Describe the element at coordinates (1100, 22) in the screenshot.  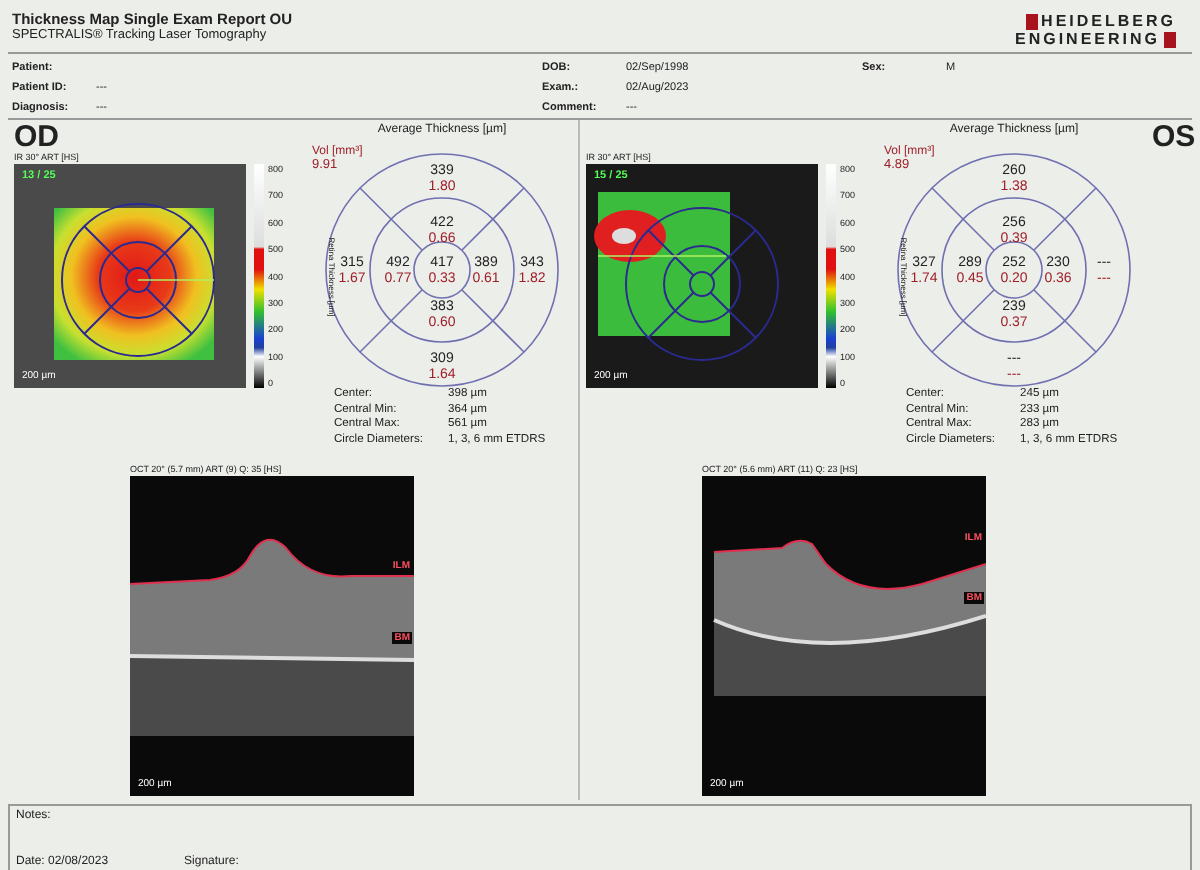
I see `logo-text: HEIDELBERG` at that location.